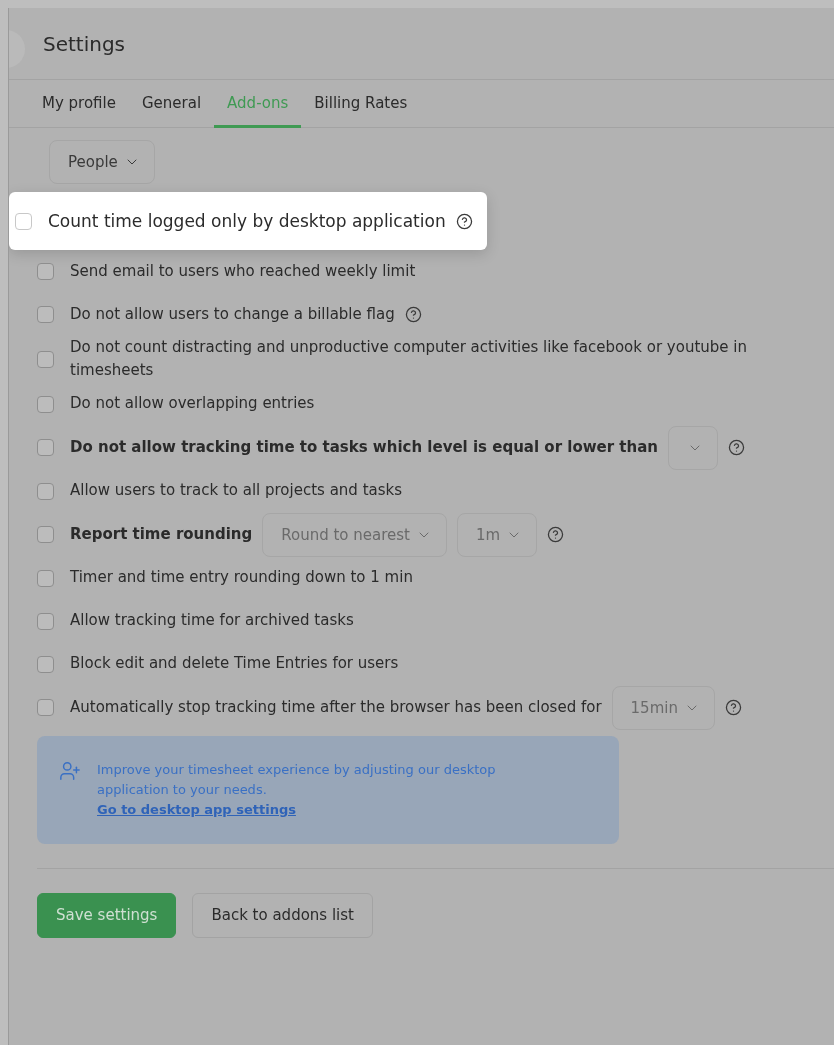  I want to click on option-label: Automatically stop tracking time after the browser has been closed for, so click(336, 707).